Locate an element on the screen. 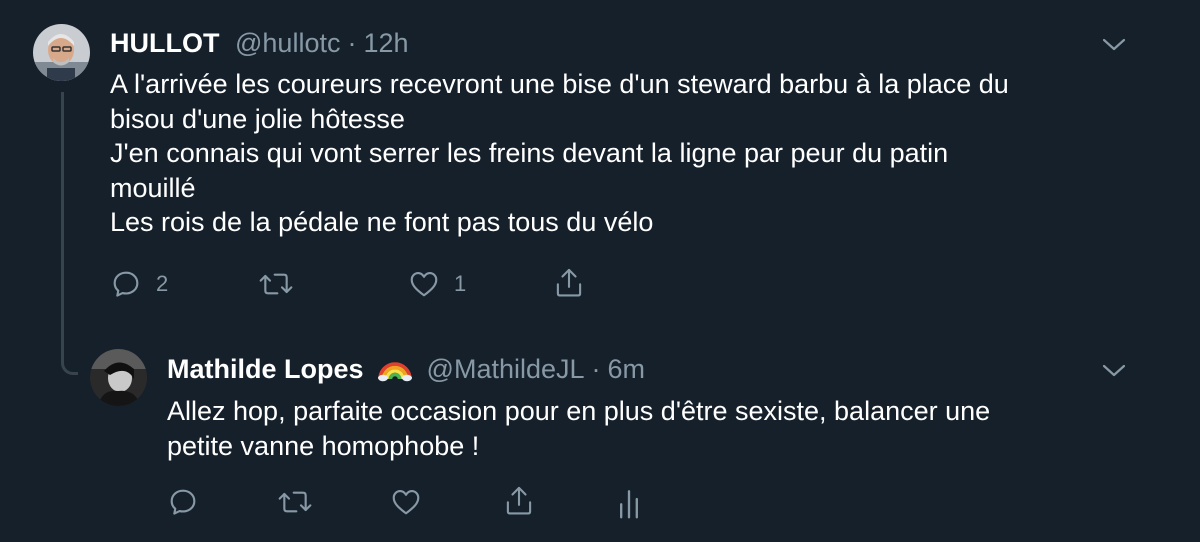 The height and width of the screenshot is (542, 1200). analytics-icon is located at coordinates (629, 504).